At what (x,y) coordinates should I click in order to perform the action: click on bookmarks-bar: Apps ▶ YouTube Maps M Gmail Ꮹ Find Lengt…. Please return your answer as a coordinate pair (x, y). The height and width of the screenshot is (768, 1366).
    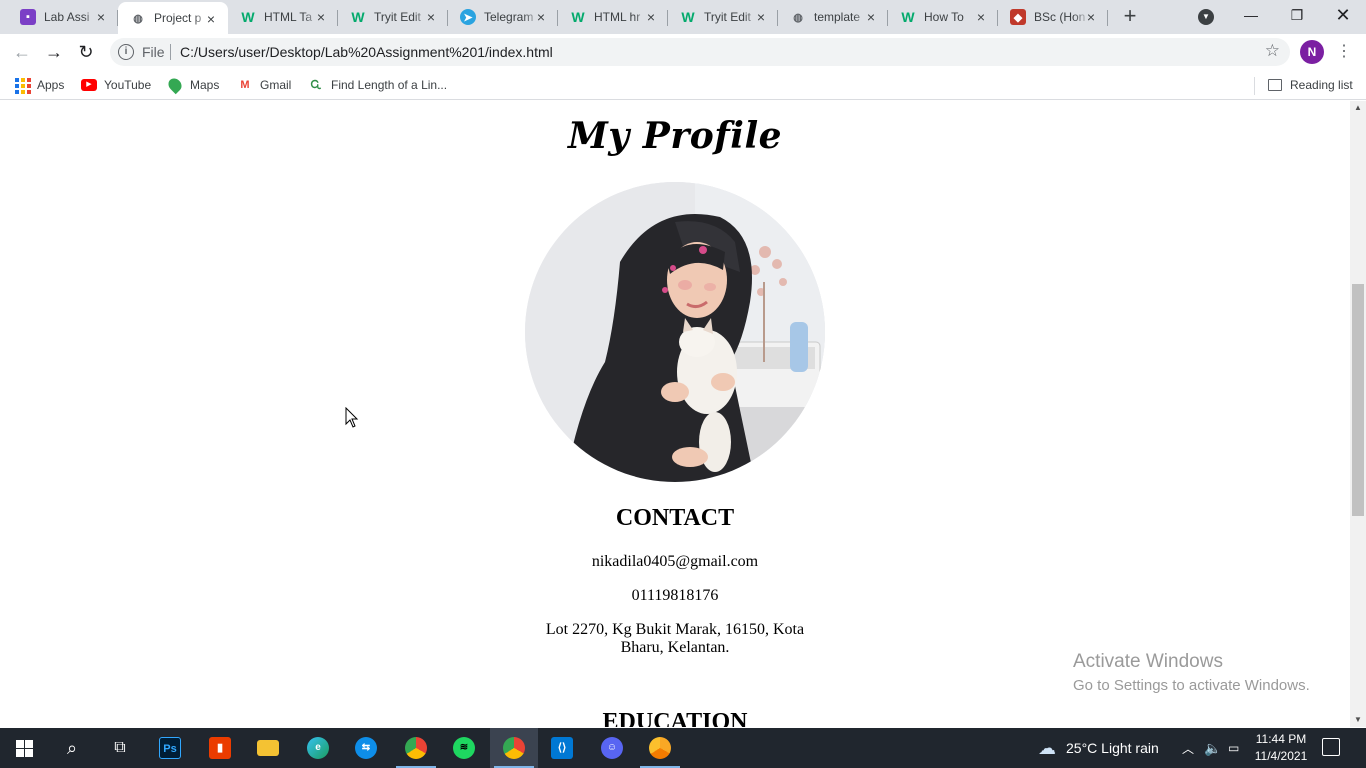
    Looking at the image, I should click on (683, 85).